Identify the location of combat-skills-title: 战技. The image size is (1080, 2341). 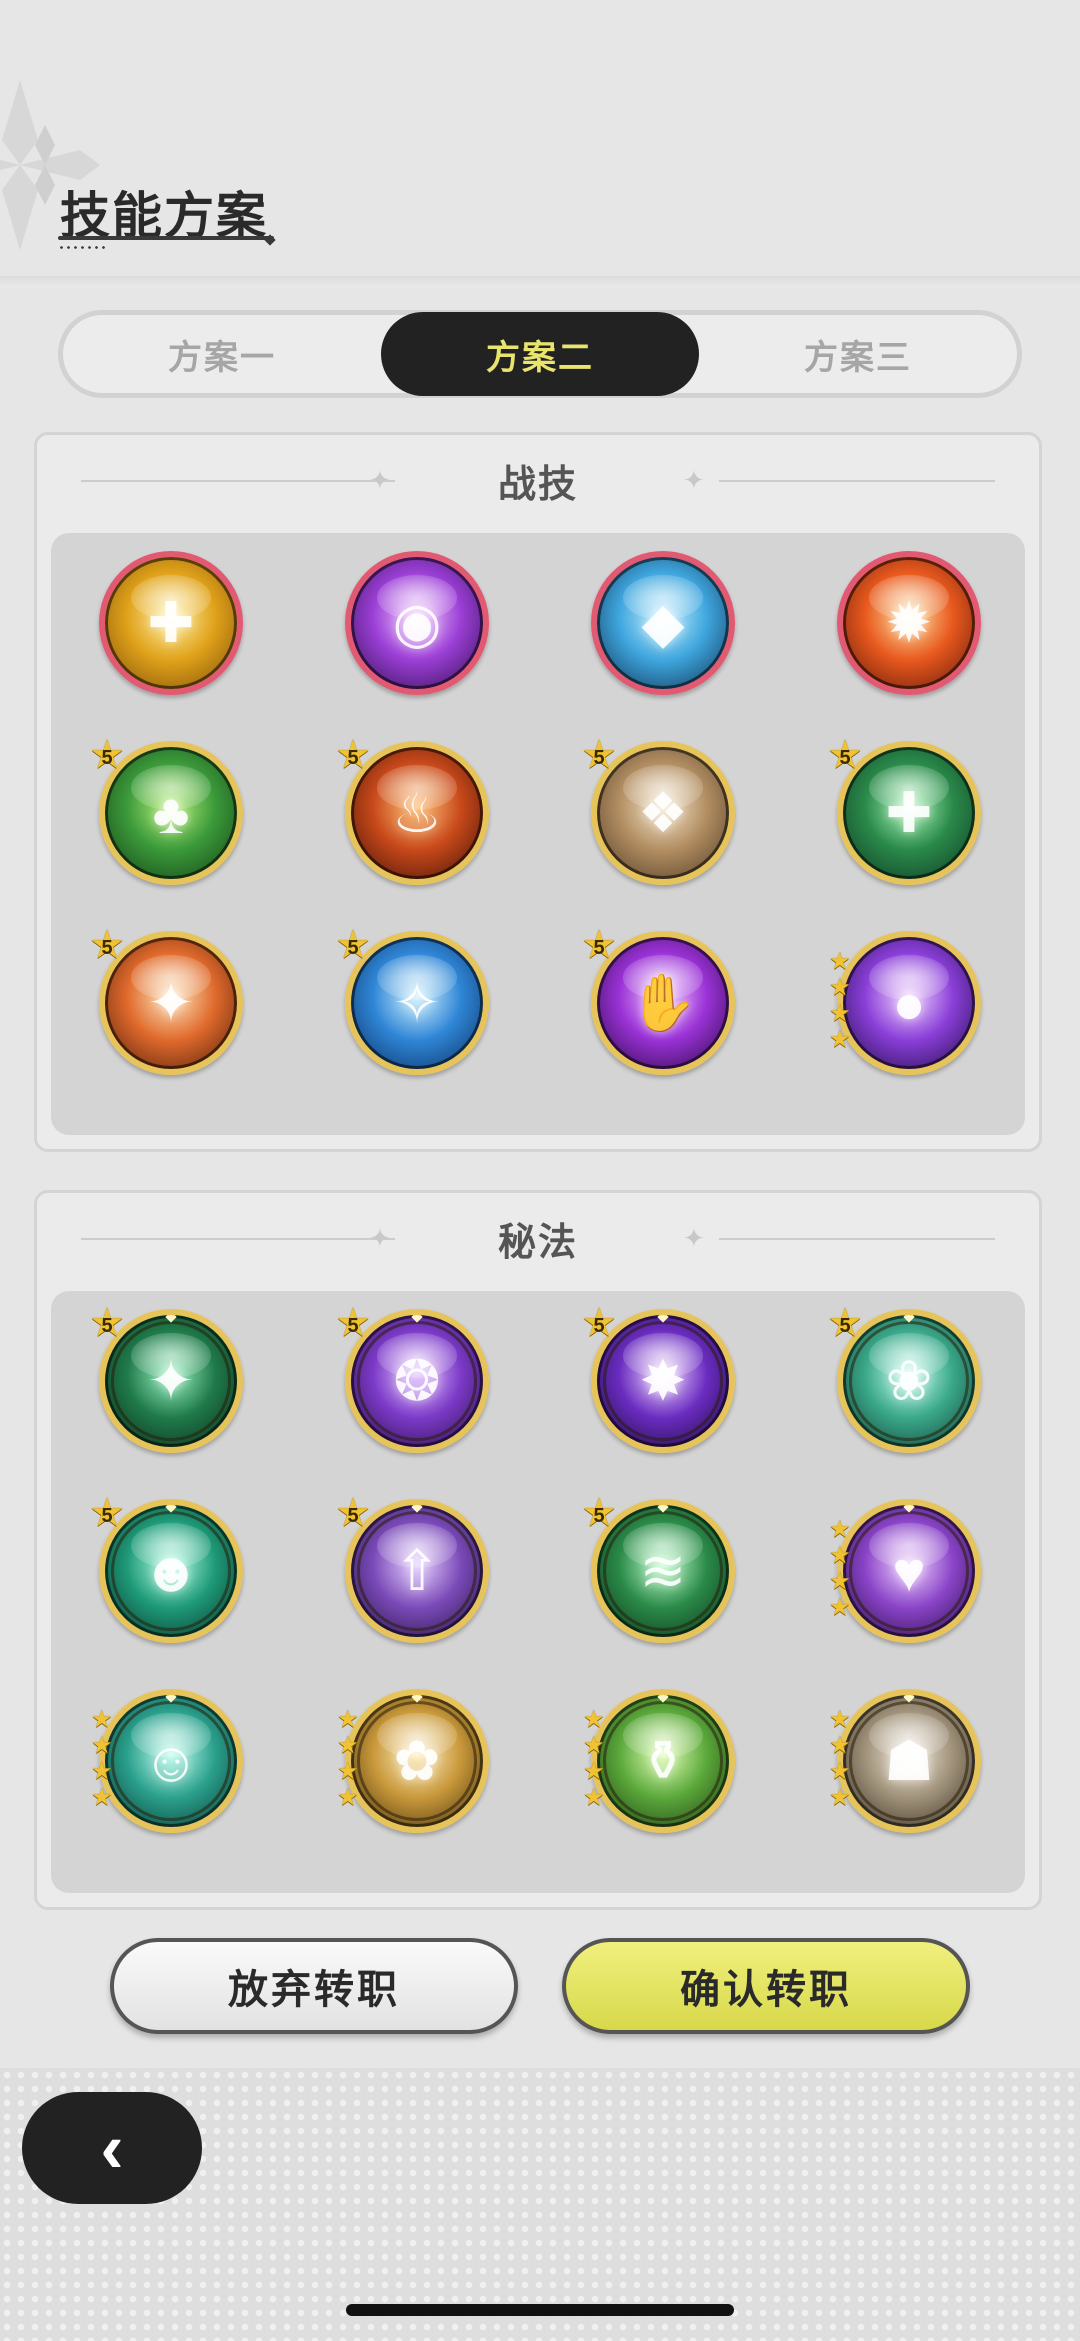
(537, 484).